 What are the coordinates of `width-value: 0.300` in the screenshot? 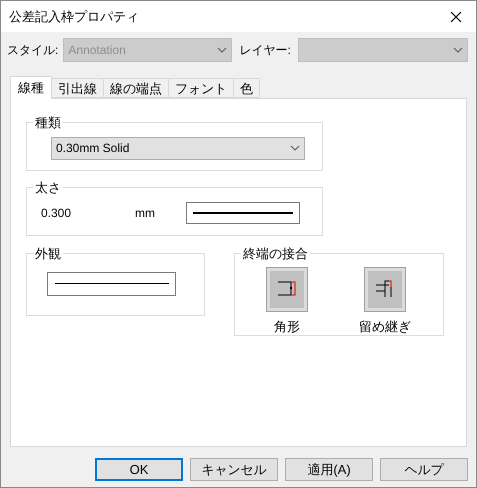 It's located at (56, 213).